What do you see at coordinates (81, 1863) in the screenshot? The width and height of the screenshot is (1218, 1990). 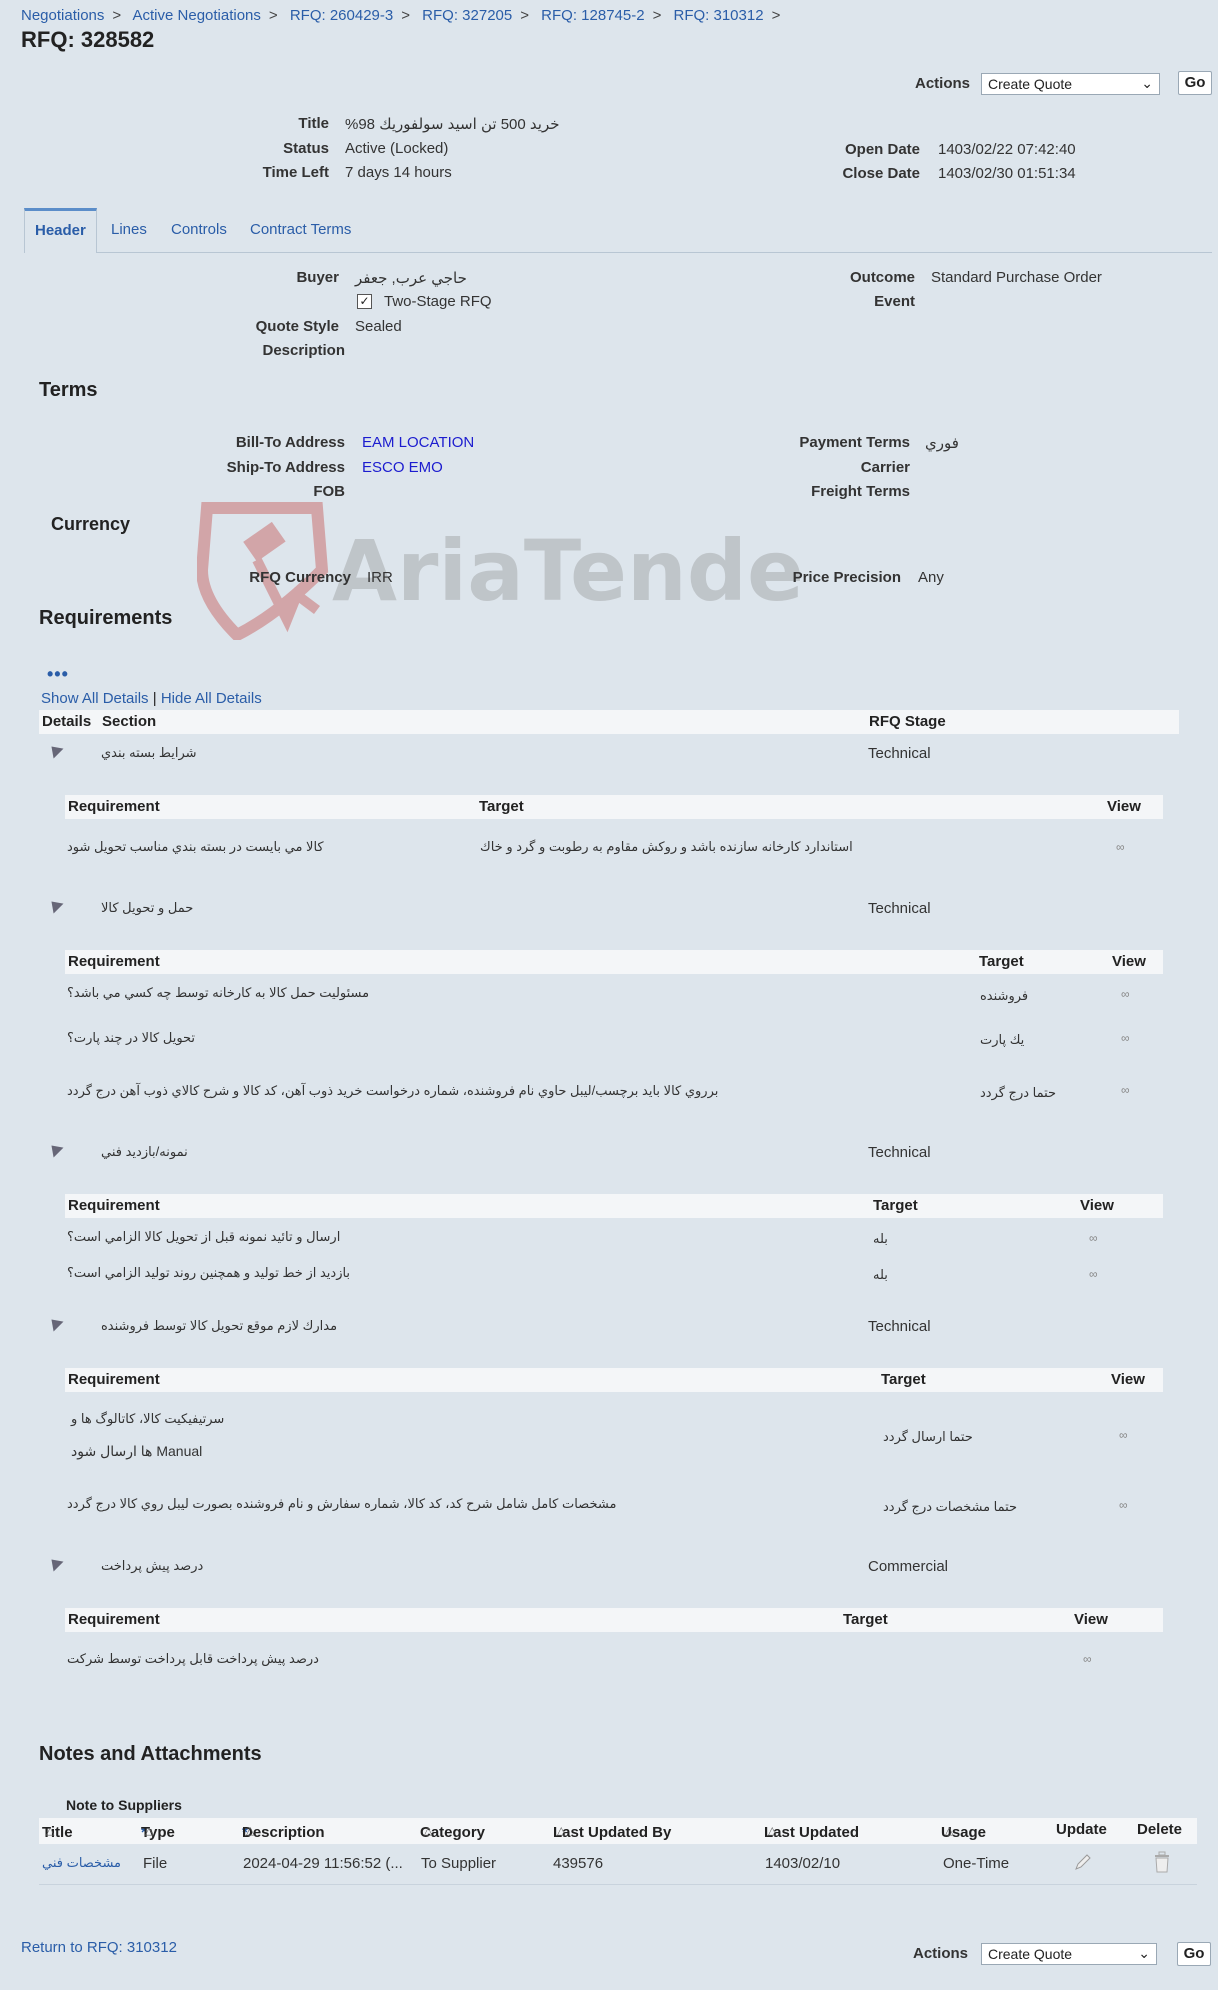 I see `attachment-title-link: مشخصات فني` at bounding box center [81, 1863].